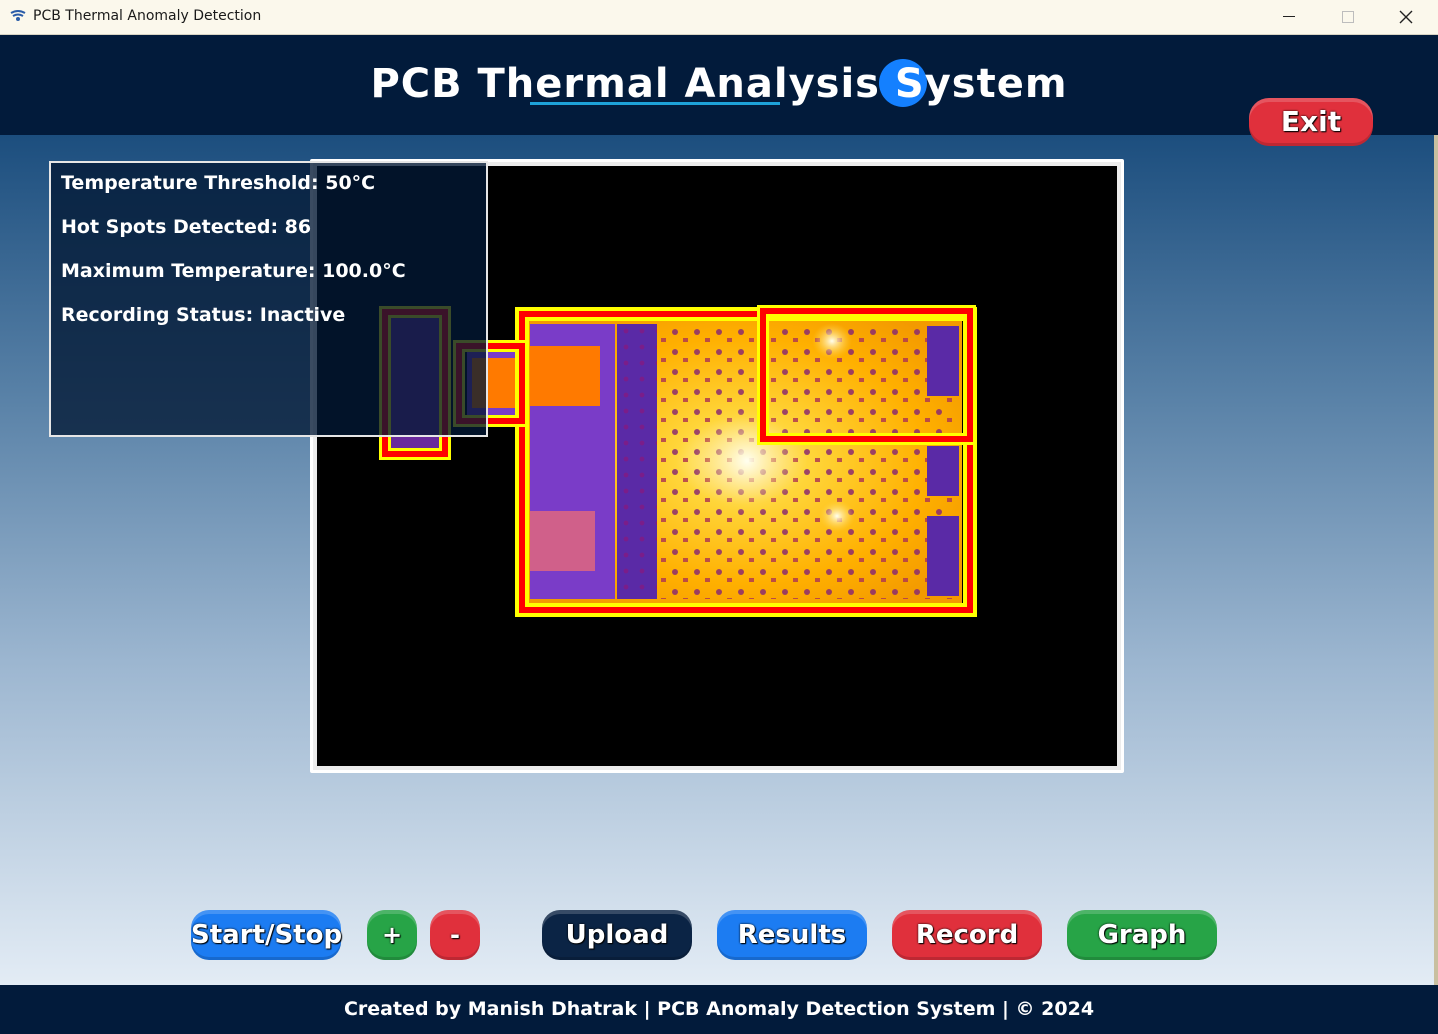  Describe the element at coordinates (1142, 935) in the screenshot. I see `graph-button: Graph` at that location.